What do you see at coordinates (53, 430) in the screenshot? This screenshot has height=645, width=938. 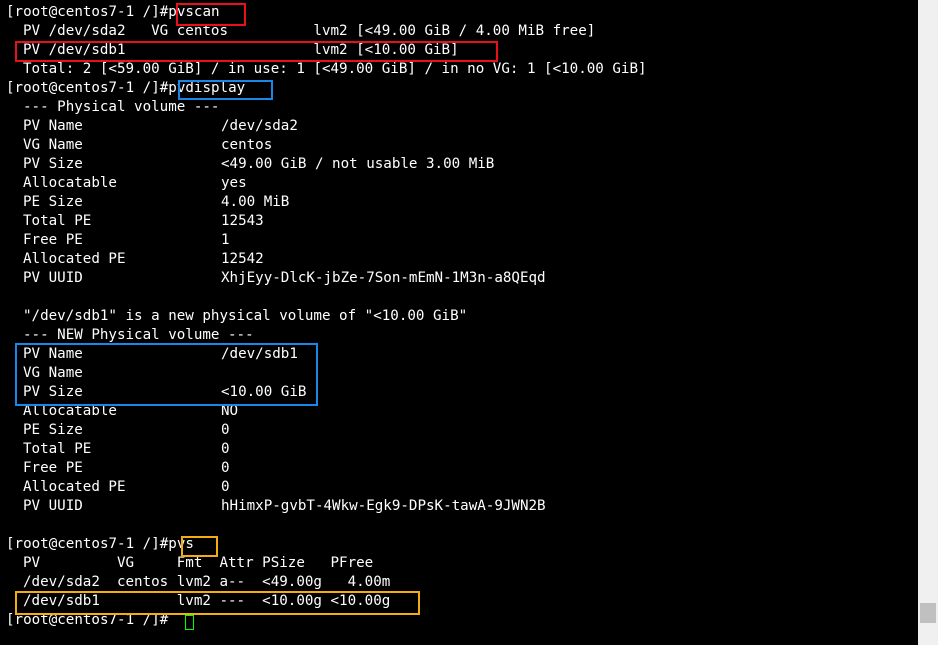 I see `pv2-label: PE Size` at bounding box center [53, 430].